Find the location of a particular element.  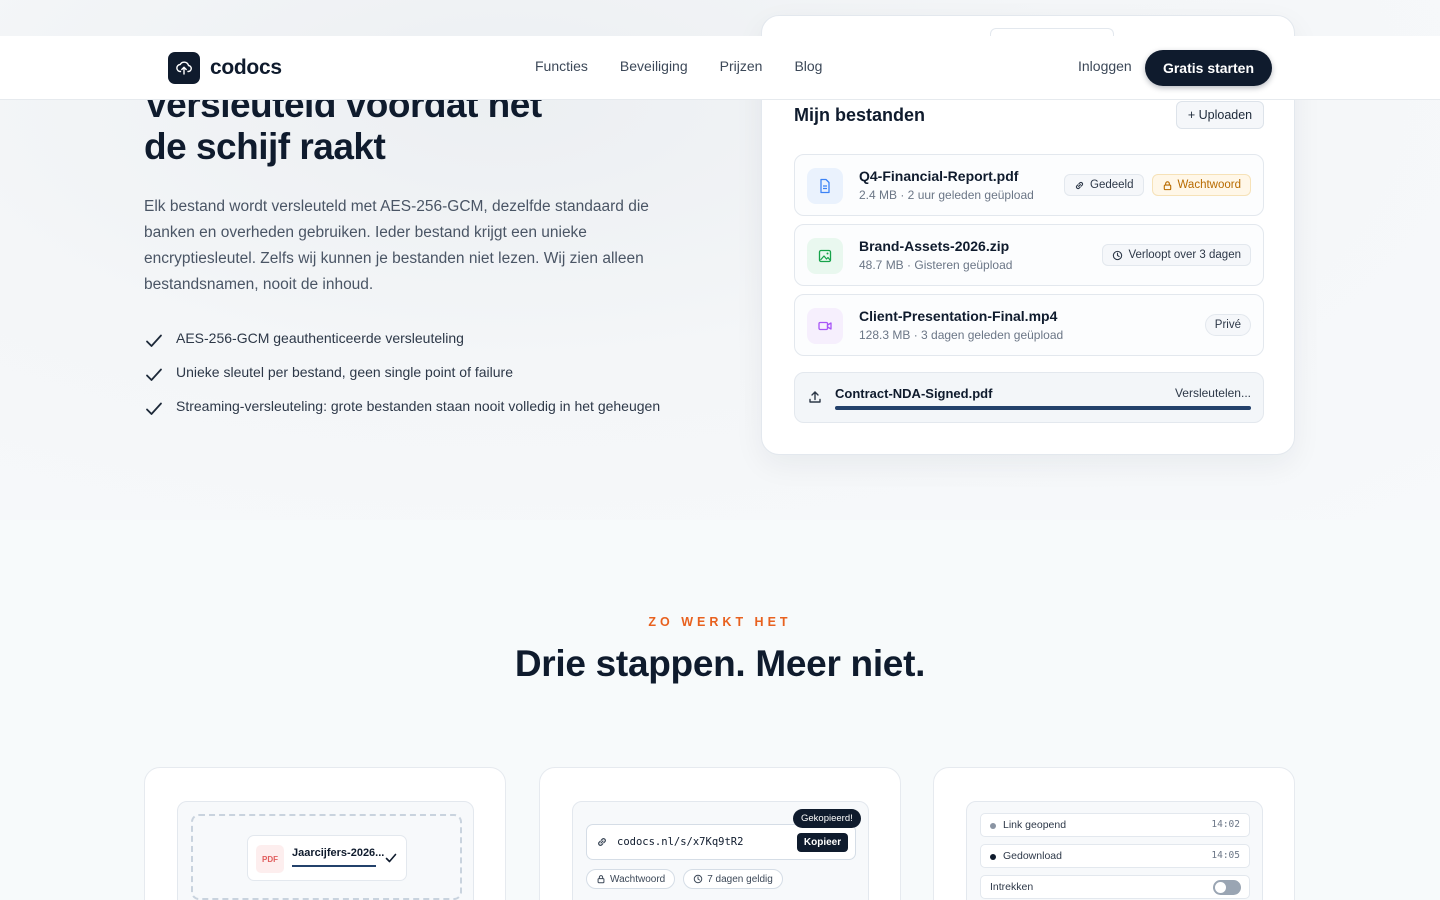

cloud-upload-icon is located at coordinates (184, 68).